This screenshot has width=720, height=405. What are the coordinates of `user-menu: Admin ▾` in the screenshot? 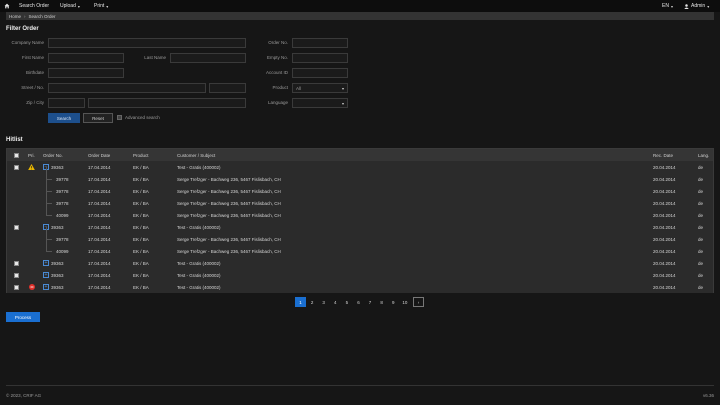 It's located at (696, 6).